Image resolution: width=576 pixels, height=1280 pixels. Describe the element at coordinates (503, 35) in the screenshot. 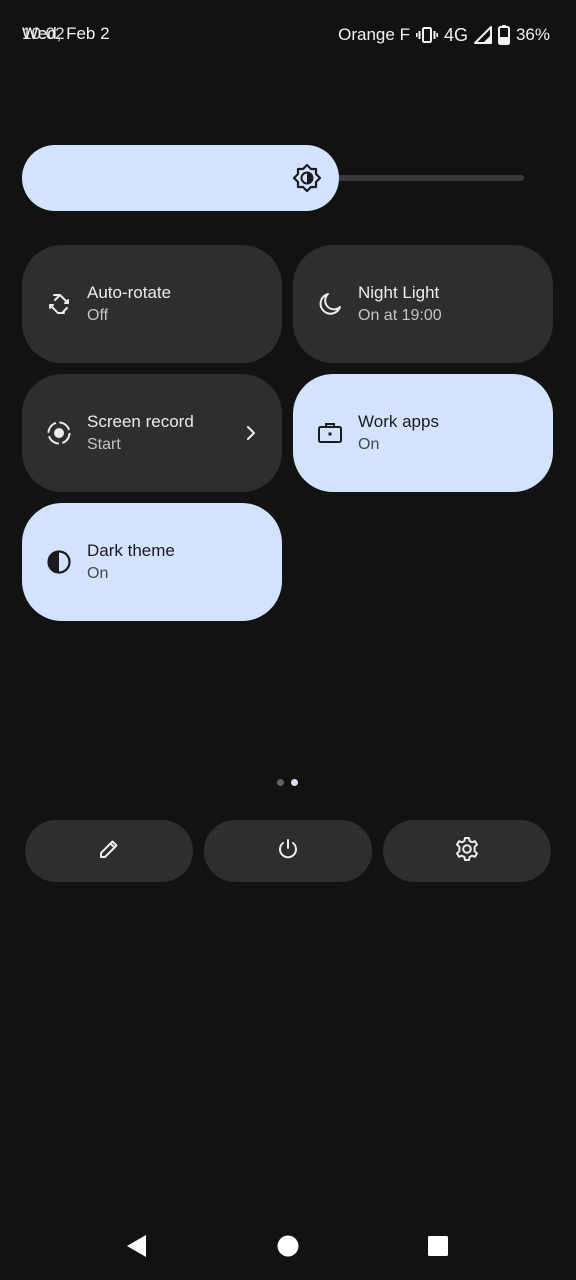

I see `battery-icon` at that location.